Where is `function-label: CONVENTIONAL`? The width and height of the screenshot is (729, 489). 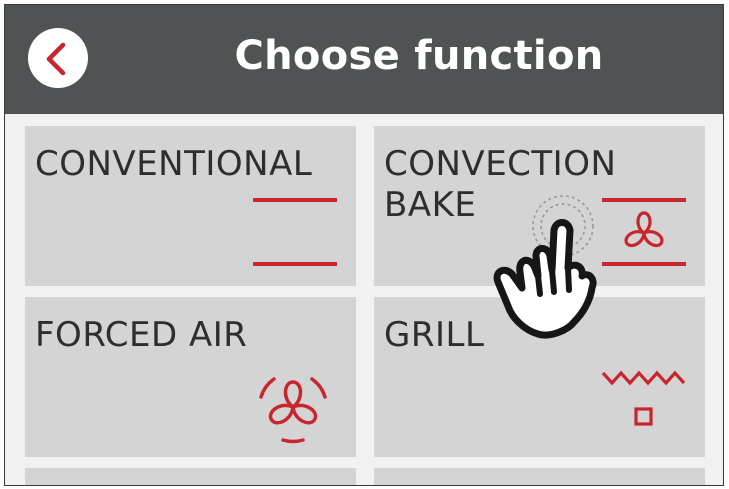
function-label: CONVENTIONAL is located at coordinates (174, 164).